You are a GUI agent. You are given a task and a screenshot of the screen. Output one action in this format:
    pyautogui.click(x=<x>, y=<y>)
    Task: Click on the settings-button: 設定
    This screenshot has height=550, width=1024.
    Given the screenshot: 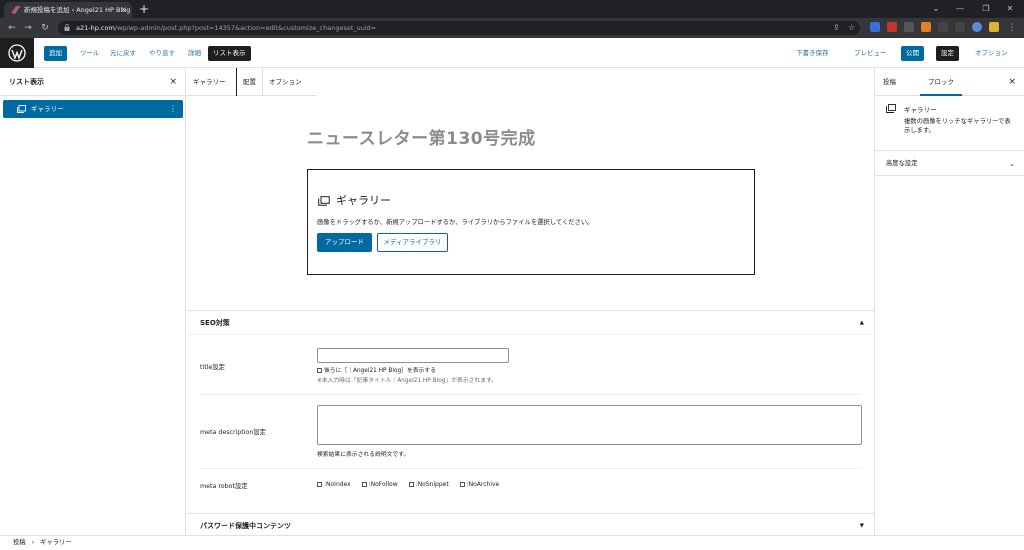 What is the action you would take?
    pyautogui.click(x=947, y=53)
    